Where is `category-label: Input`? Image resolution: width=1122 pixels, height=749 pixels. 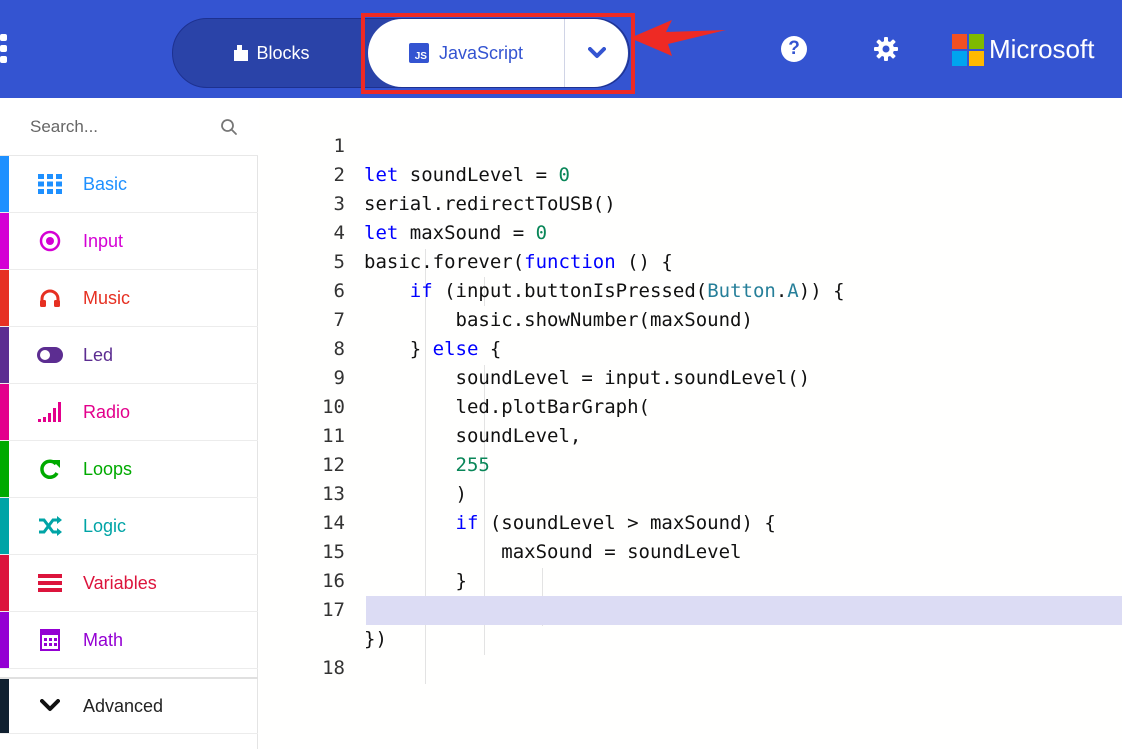
category-label: Input is located at coordinates (103, 240).